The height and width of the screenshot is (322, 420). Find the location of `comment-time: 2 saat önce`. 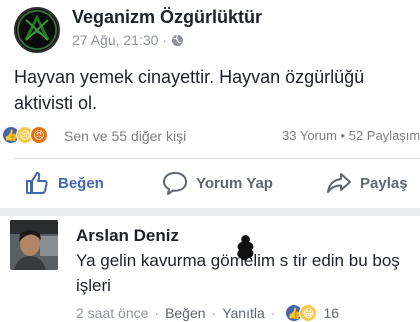

comment-time: 2 saat önce is located at coordinates (112, 313).